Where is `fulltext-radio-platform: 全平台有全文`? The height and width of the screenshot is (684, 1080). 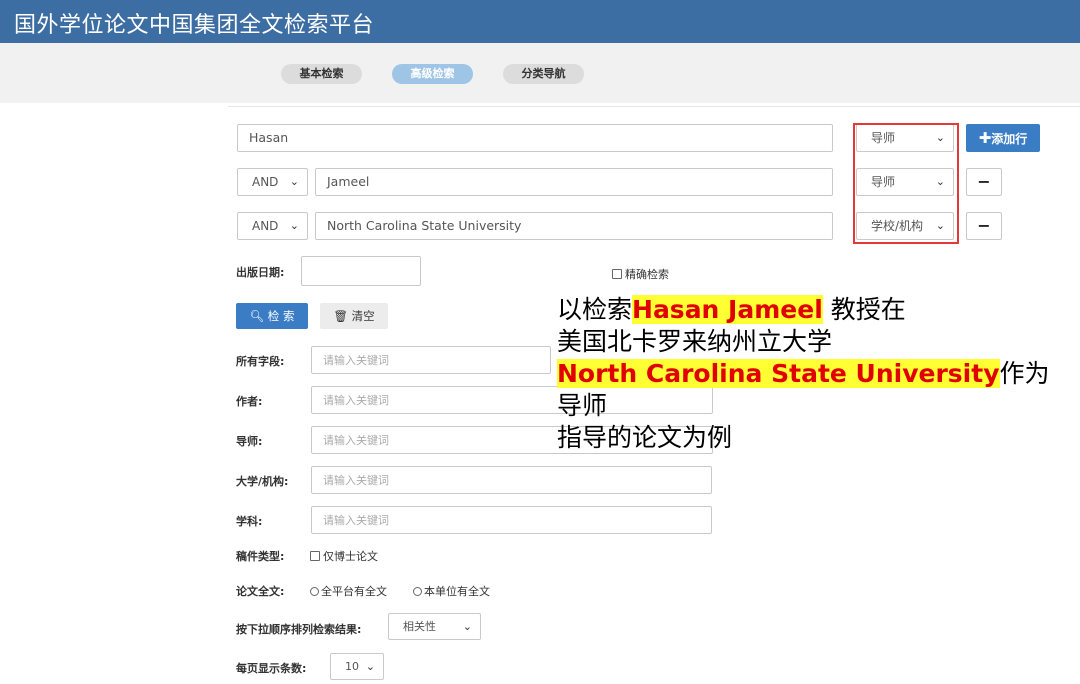 fulltext-radio-platform: 全平台有全文 is located at coordinates (348, 591).